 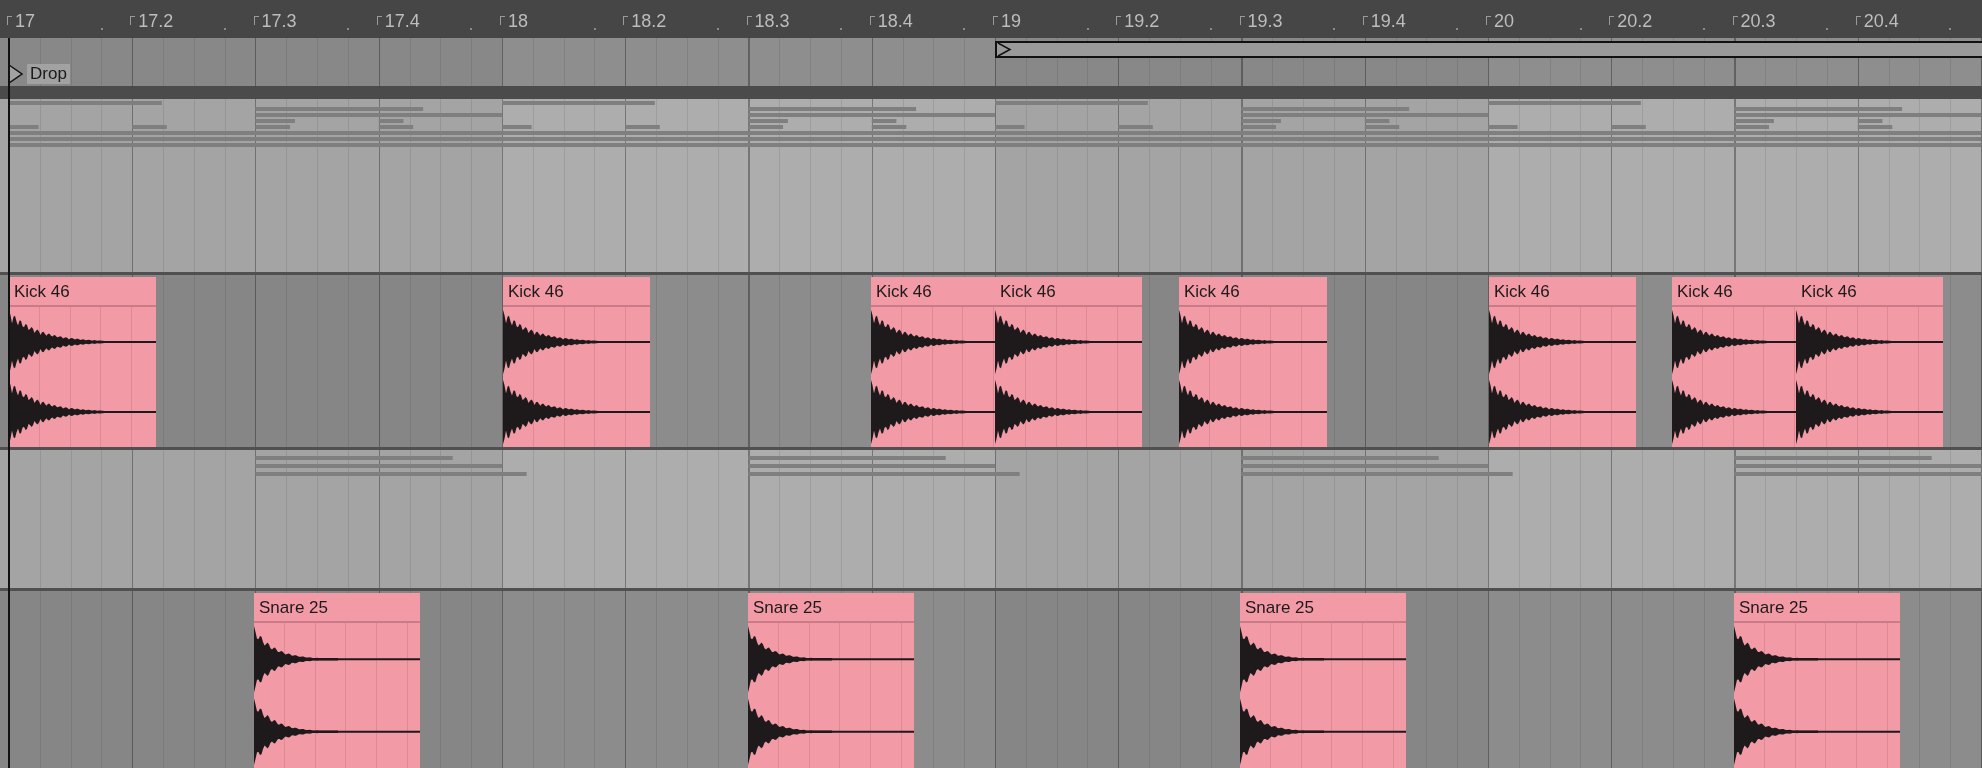 What do you see at coordinates (1265, 21) in the screenshot?
I see `ruler-label: 19.3` at bounding box center [1265, 21].